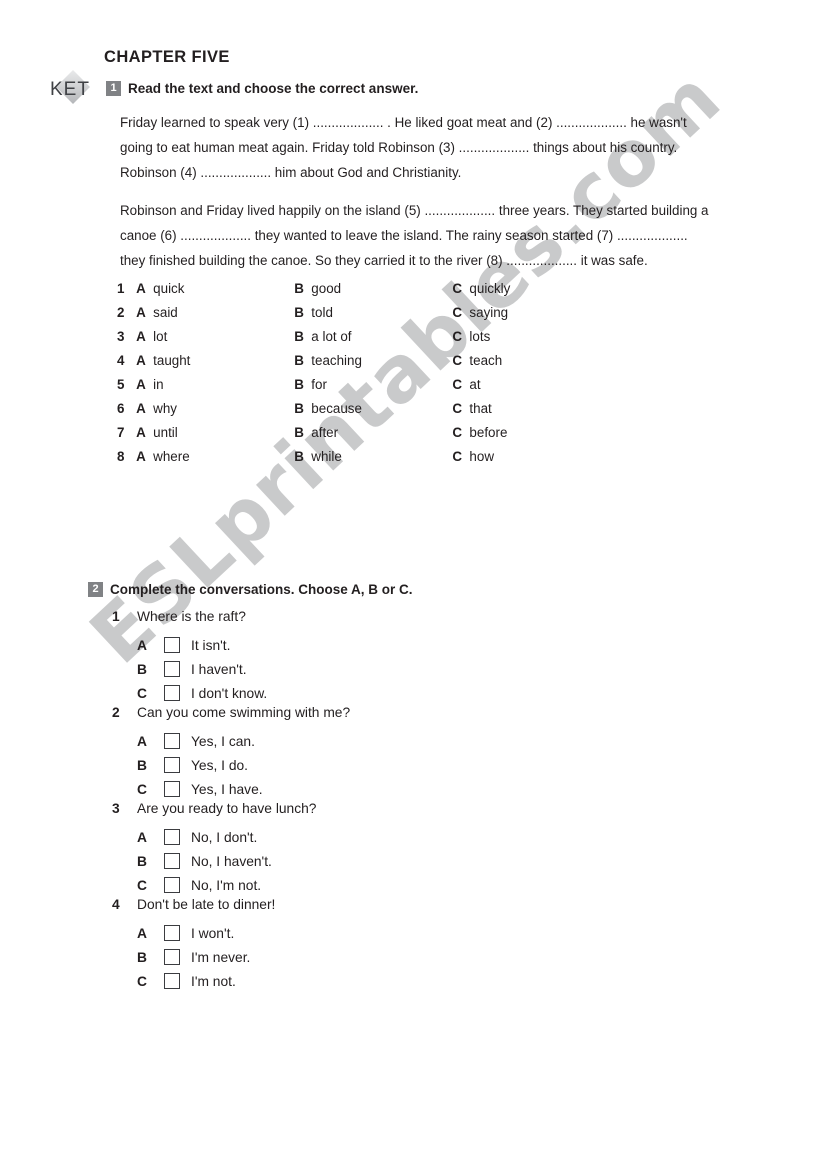 The width and height of the screenshot is (821, 1162). What do you see at coordinates (373, 336) in the screenshot?
I see `option-choice-b: B a lot of` at bounding box center [373, 336].